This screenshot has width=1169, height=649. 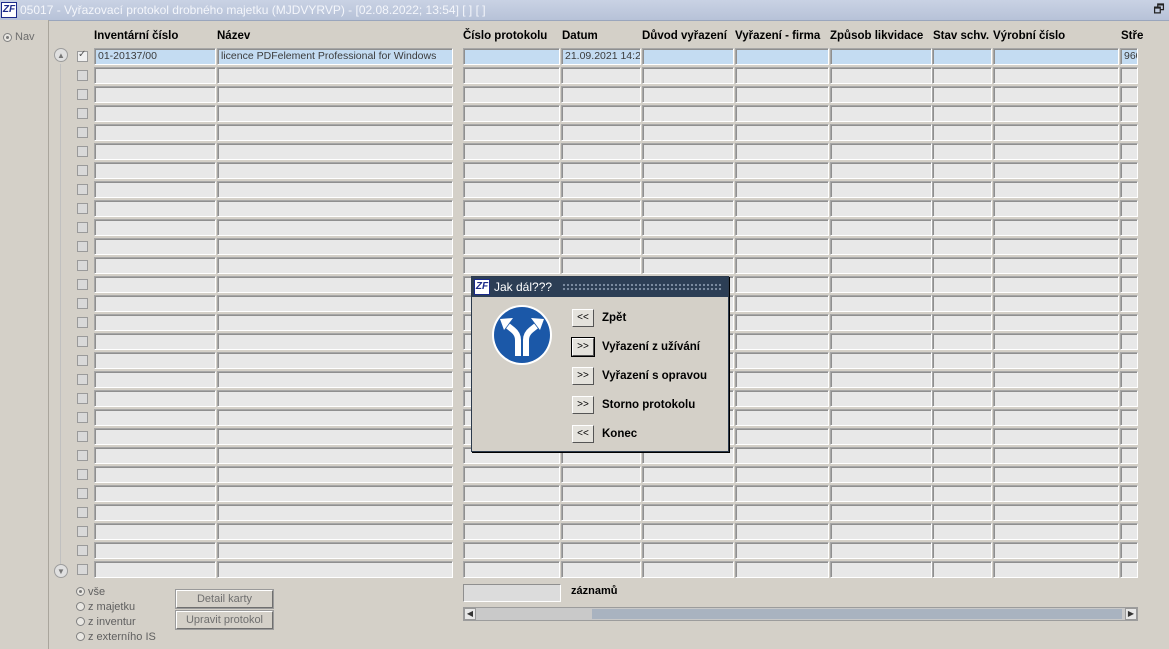 What do you see at coordinates (61, 571) in the screenshot?
I see `scroll-down-icon: ▼` at bounding box center [61, 571].